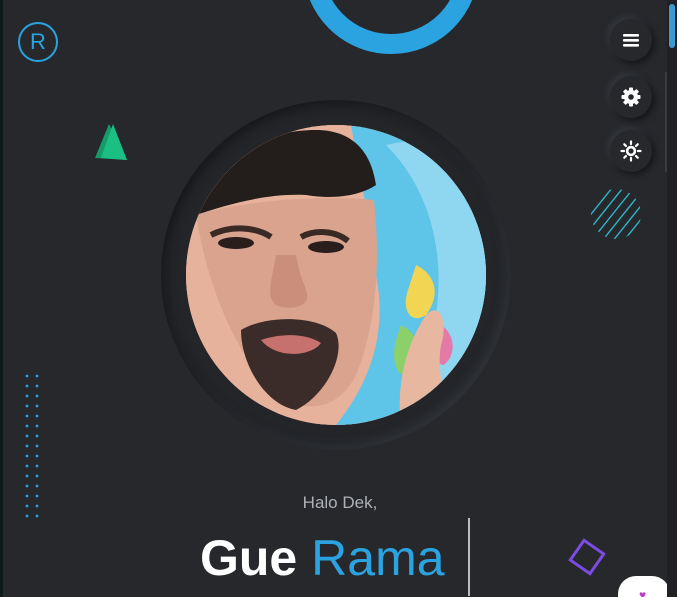 This screenshot has width=677, height=597. What do you see at coordinates (340, 502) in the screenshot?
I see `greeting-text: Halo Dek,` at bounding box center [340, 502].